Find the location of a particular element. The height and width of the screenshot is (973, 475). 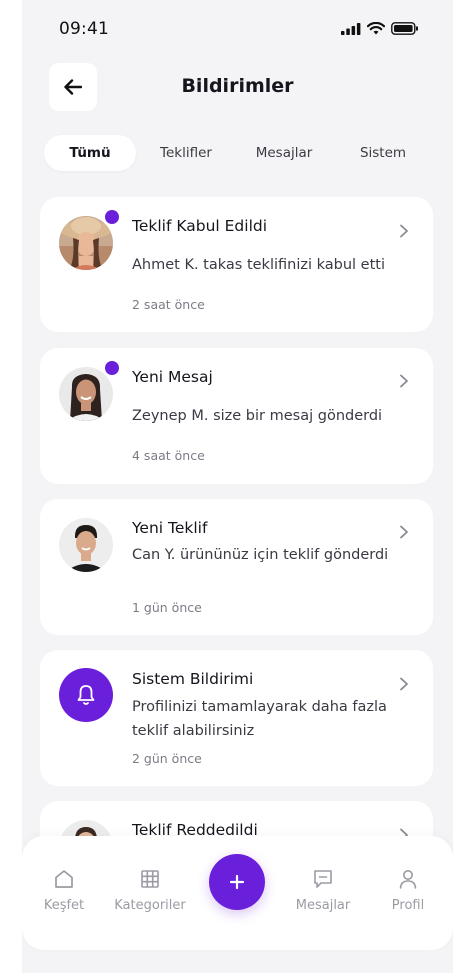

notification-message: Can Y. ürününüz için teklif gönderdi is located at coordinates (260, 555).